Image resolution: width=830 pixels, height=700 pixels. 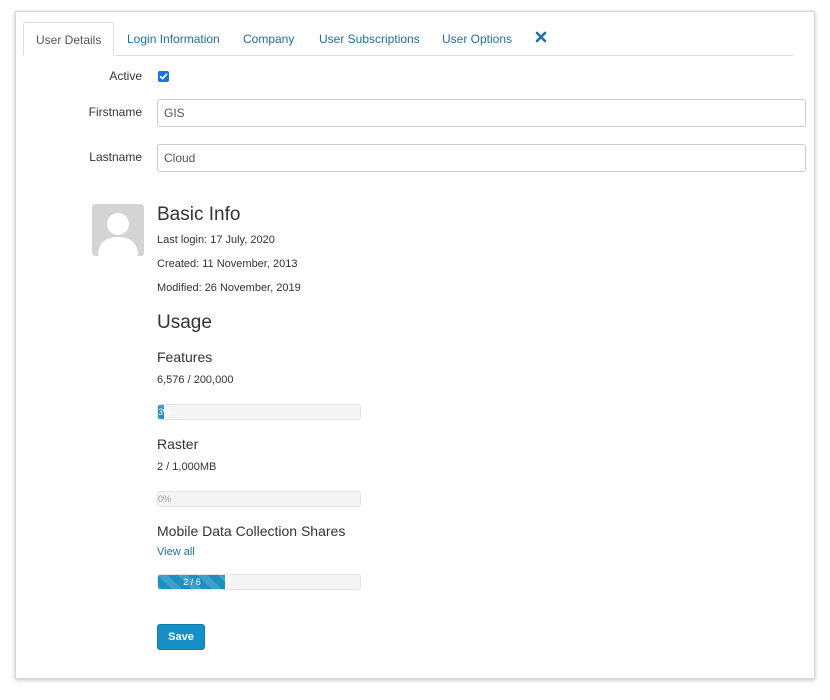 What do you see at coordinates (165, 499) in the screenshot?
I see `raster-progress-text: 0%` at bounding box center [165, 499].